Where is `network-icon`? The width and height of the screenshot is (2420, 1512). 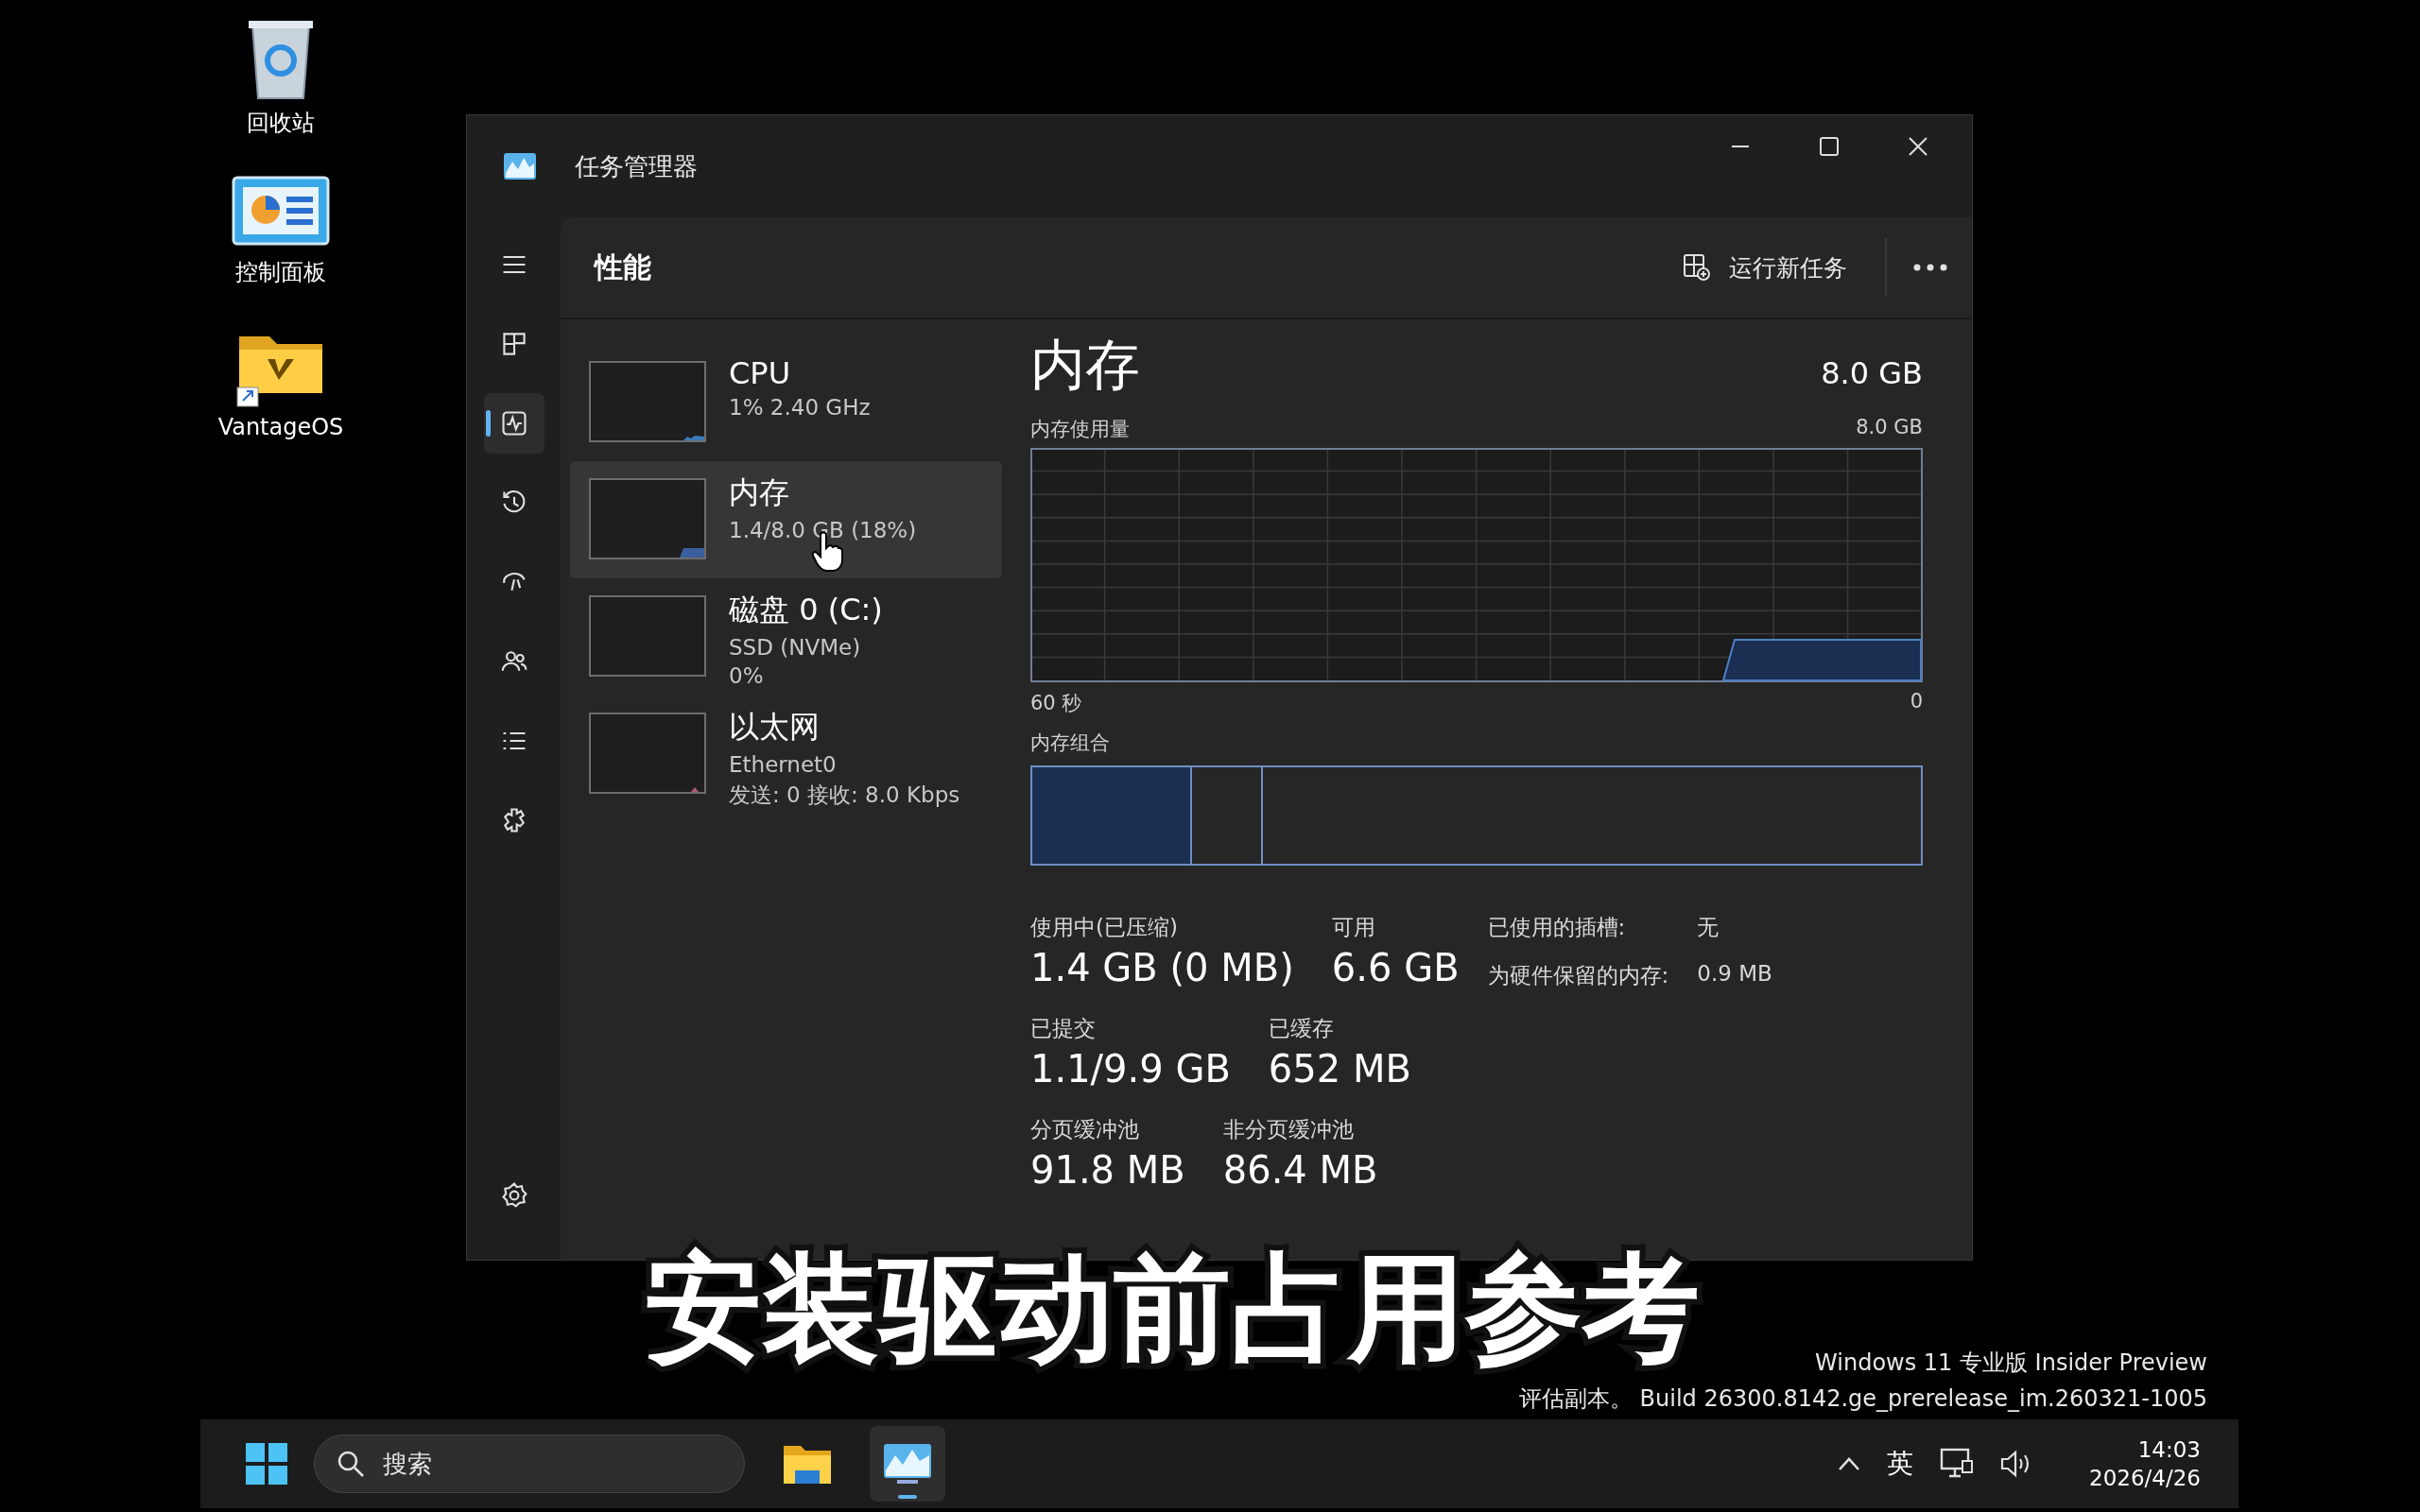 network-icon is located at coordinates (1957, 1464).